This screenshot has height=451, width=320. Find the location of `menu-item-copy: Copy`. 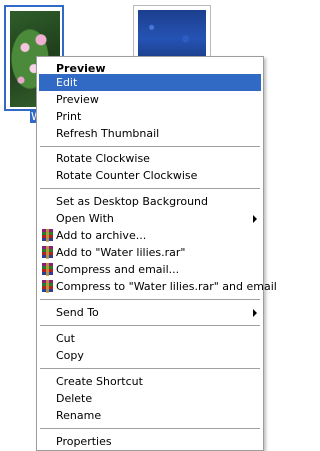

menu-item-copy: Copy is located at coordinates (150, 355).